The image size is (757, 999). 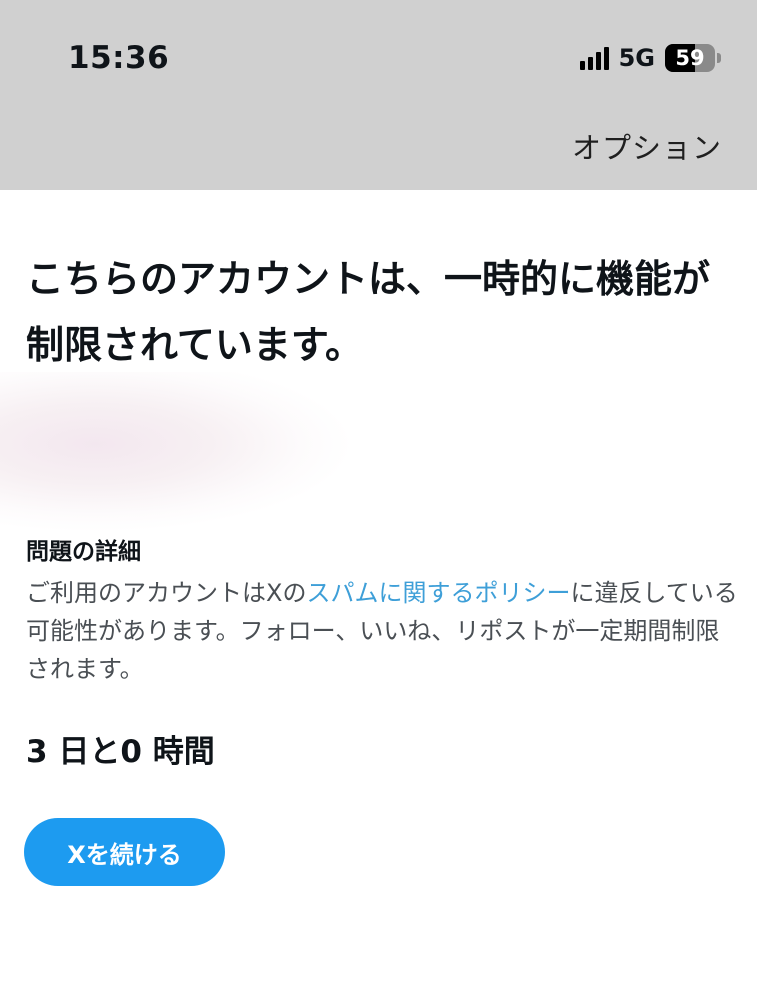 I want to click on battery-icon: 59, so click(x=690, y=58).